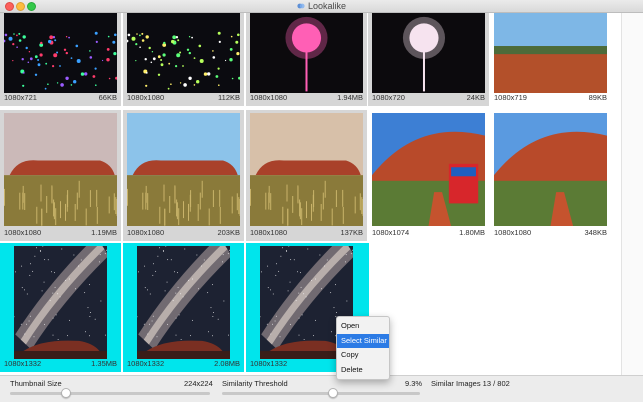 The width and height of the screenshot is (643, 402). I want to click on thumbnail-size-slider-knob, so click(66, 393).